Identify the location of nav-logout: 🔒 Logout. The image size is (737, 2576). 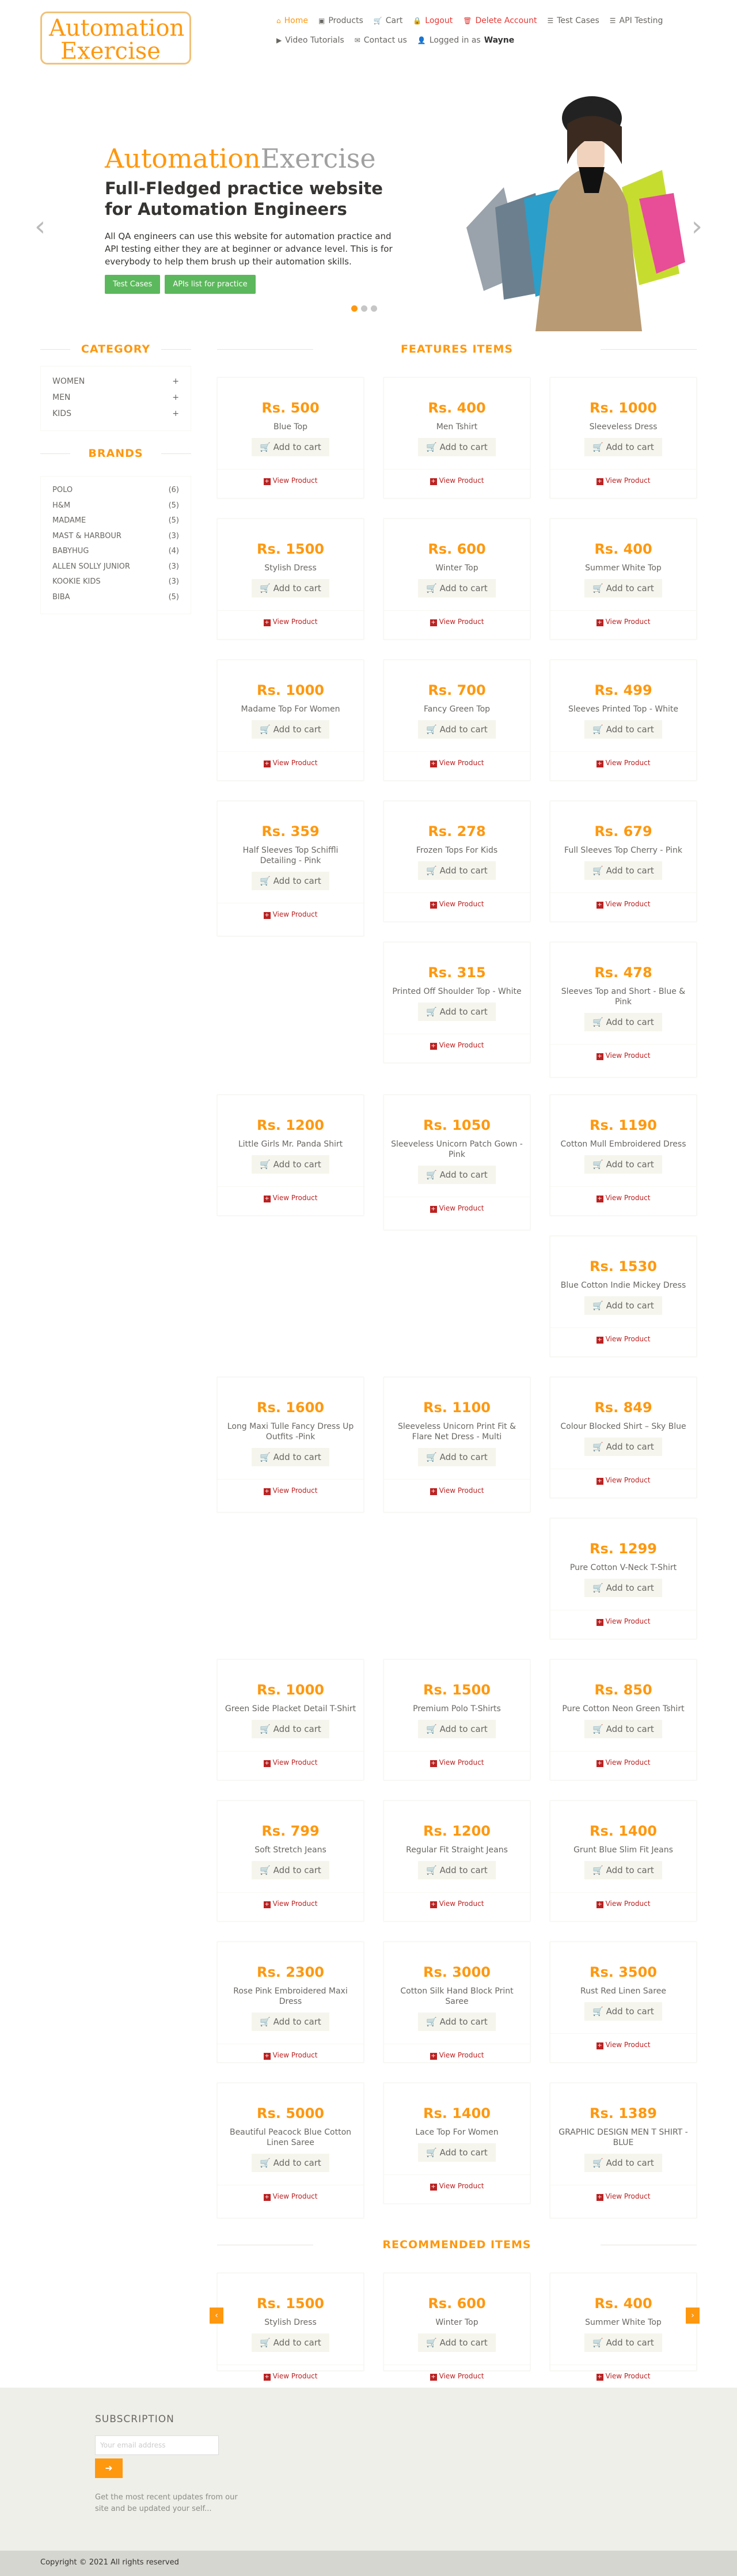
(433, 20).